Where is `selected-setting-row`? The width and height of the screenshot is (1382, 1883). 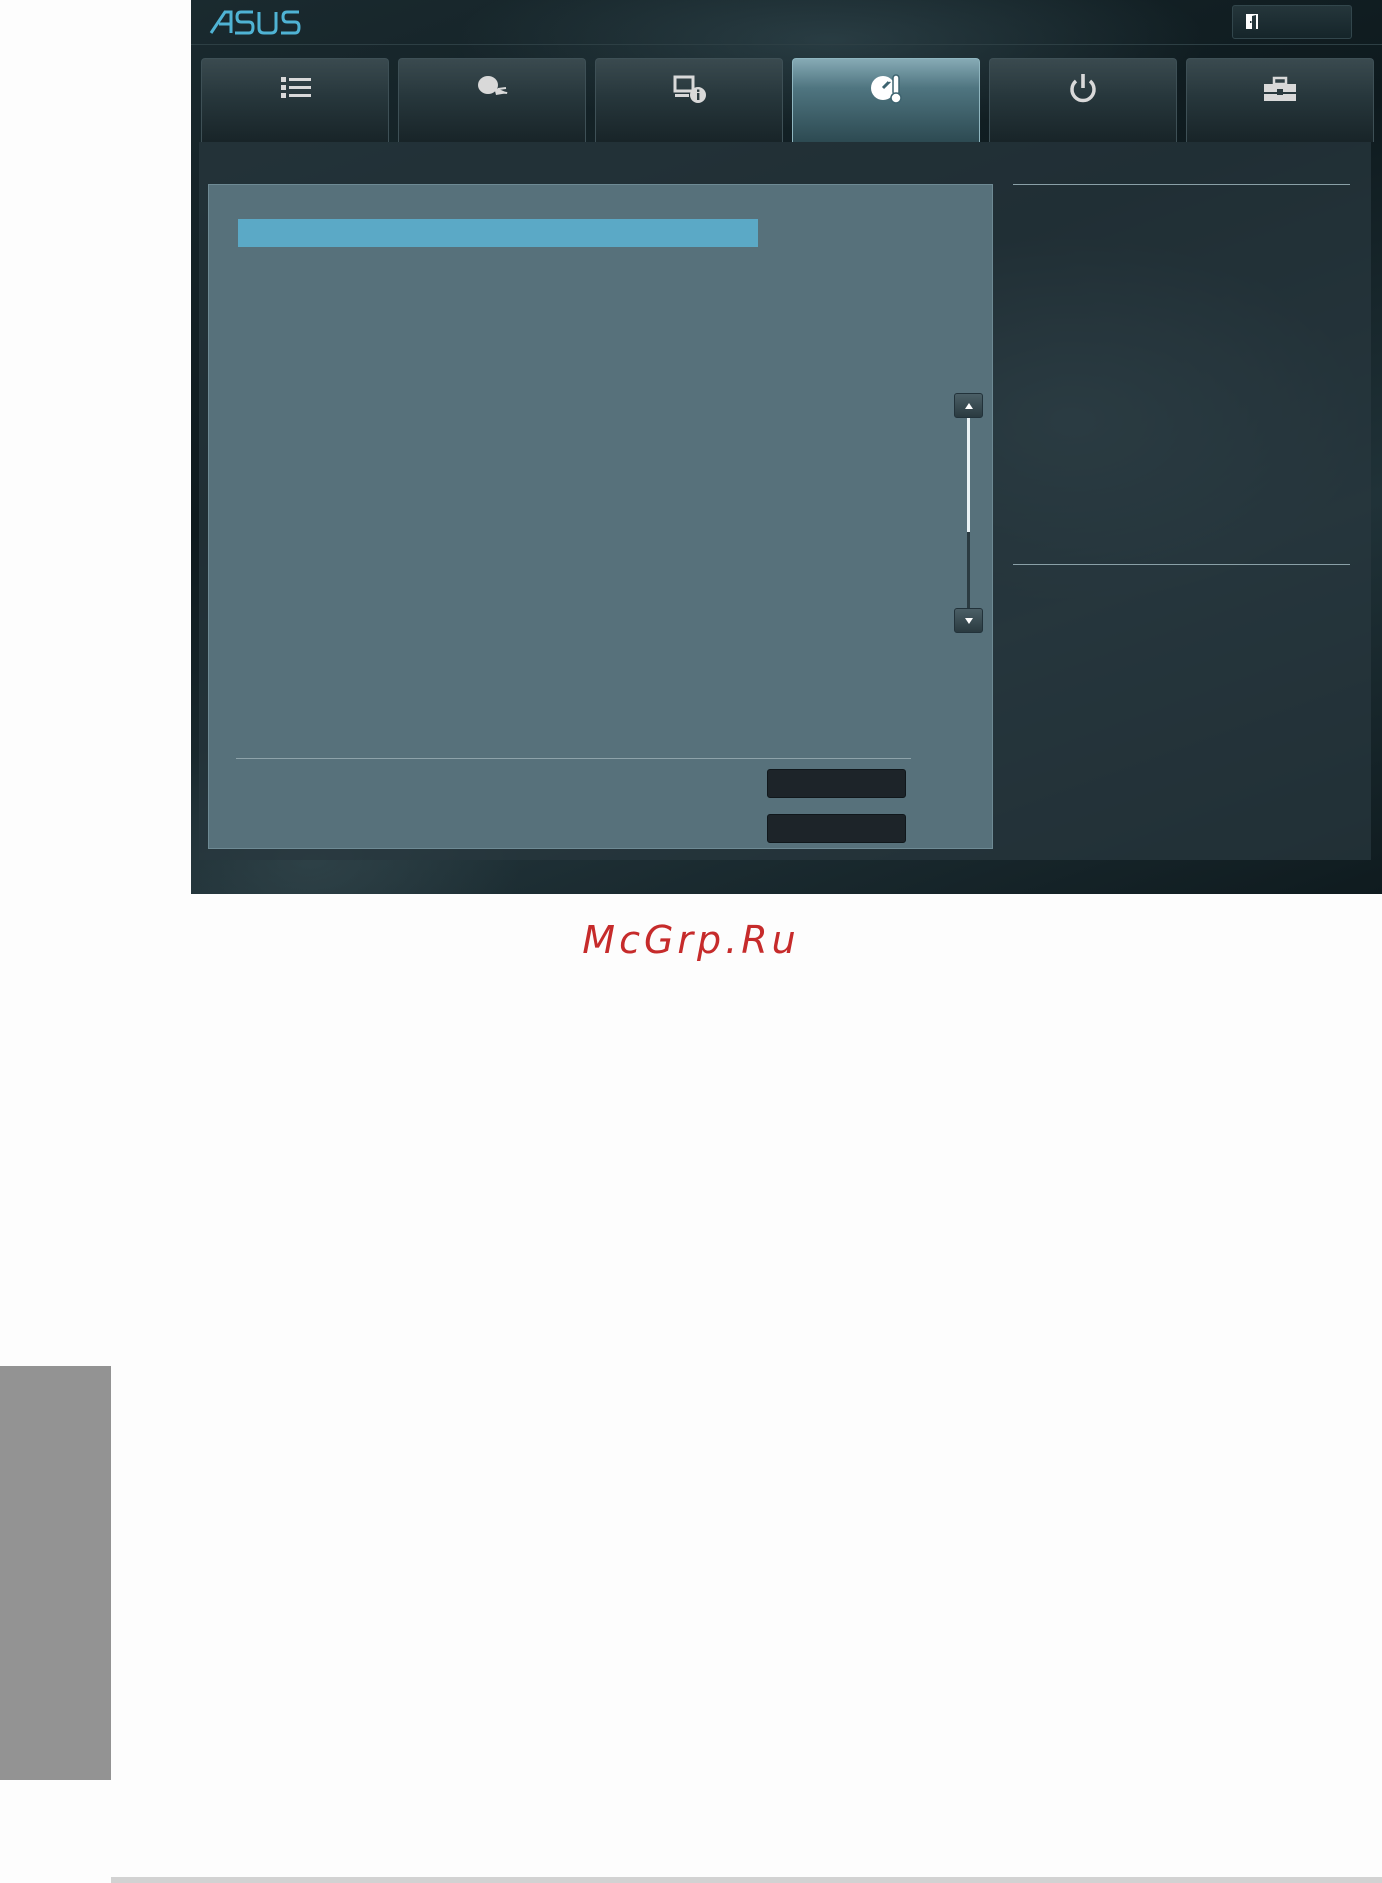
selected-setting-row is located at coordinates (498, 233).